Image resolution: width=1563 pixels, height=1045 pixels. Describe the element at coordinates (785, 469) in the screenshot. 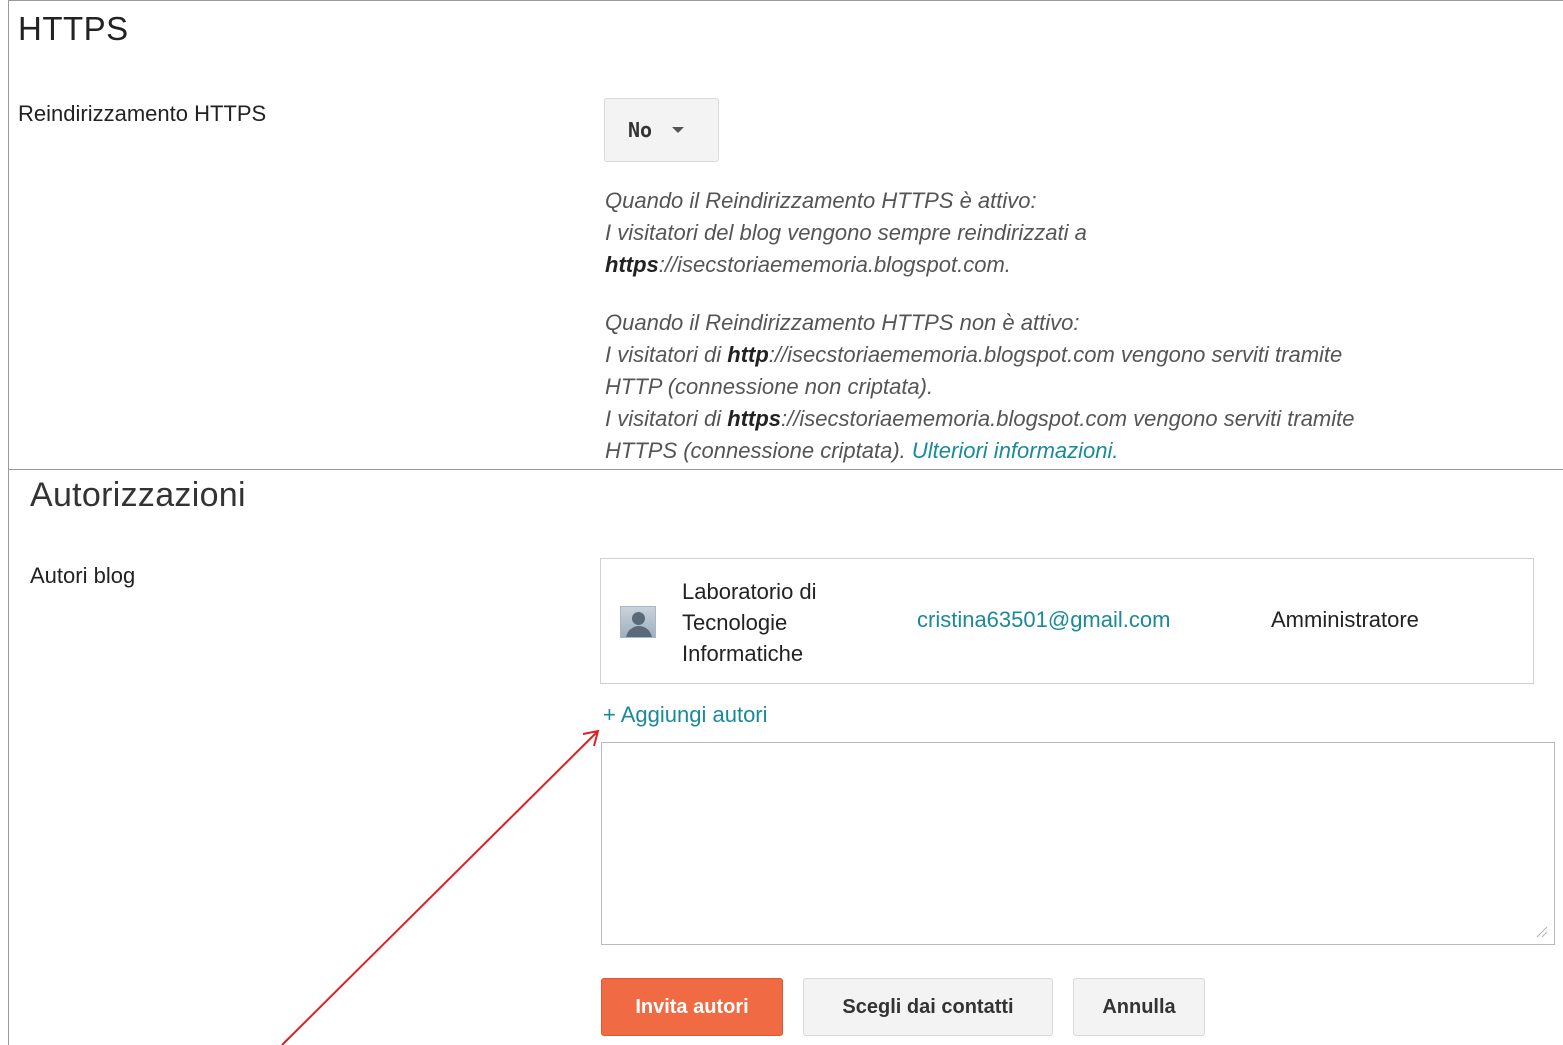

I see `section-divider` at that location.